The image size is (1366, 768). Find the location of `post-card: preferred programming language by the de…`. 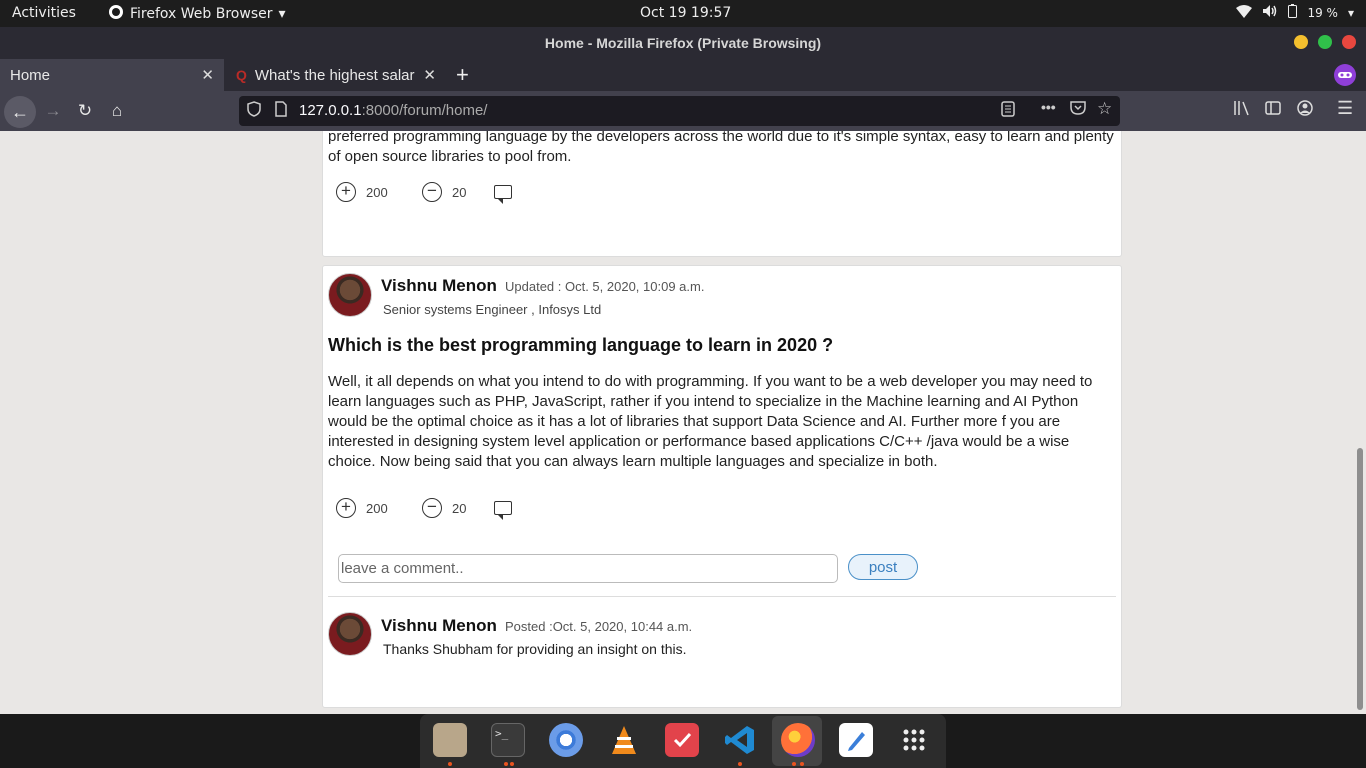

post-card: preferred programming language by the de… is located at coordinates (722, 194).